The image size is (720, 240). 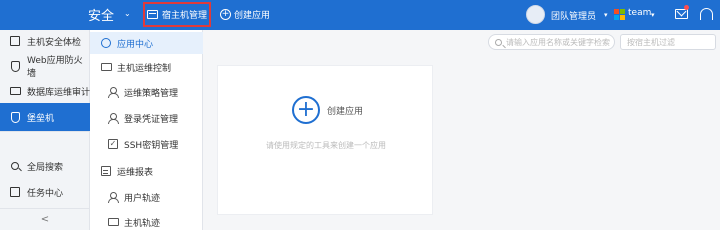 I want to click on check-icon: ✓, so click(x=113, y=144).